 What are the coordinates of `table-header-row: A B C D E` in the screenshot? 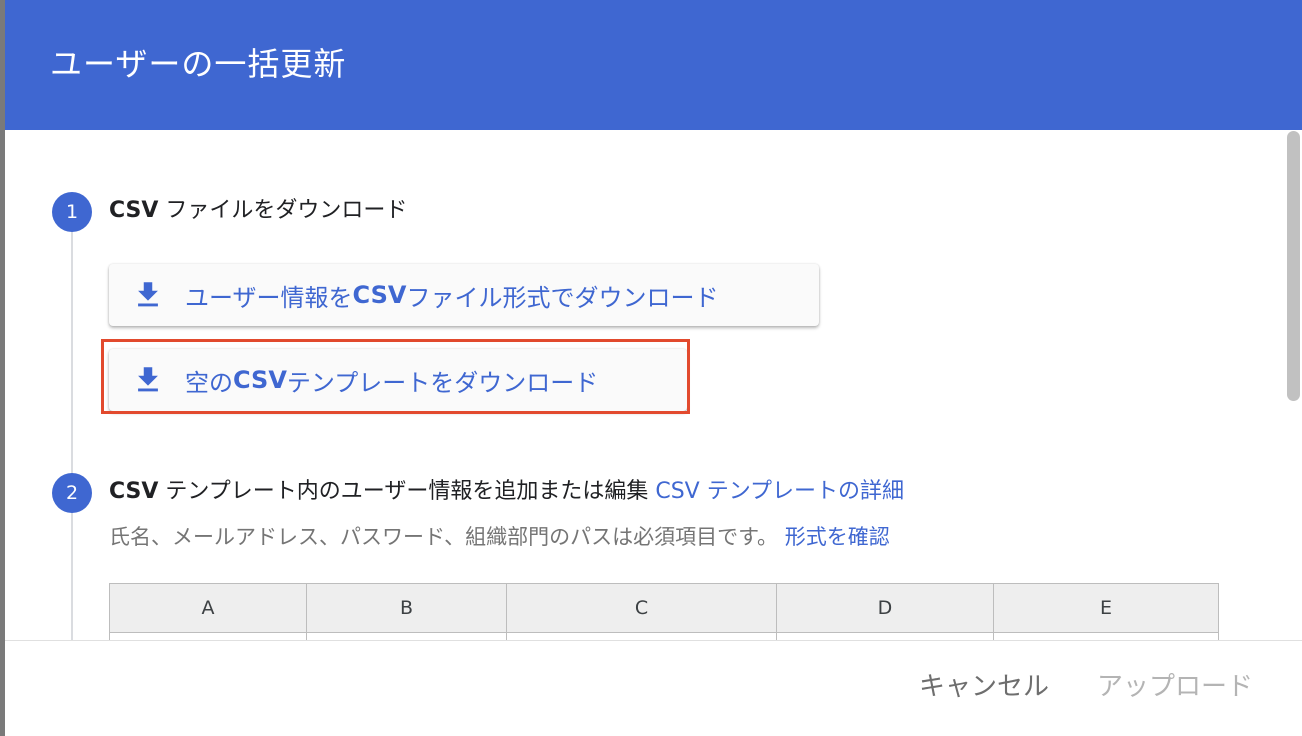 It's located at (664, 608).